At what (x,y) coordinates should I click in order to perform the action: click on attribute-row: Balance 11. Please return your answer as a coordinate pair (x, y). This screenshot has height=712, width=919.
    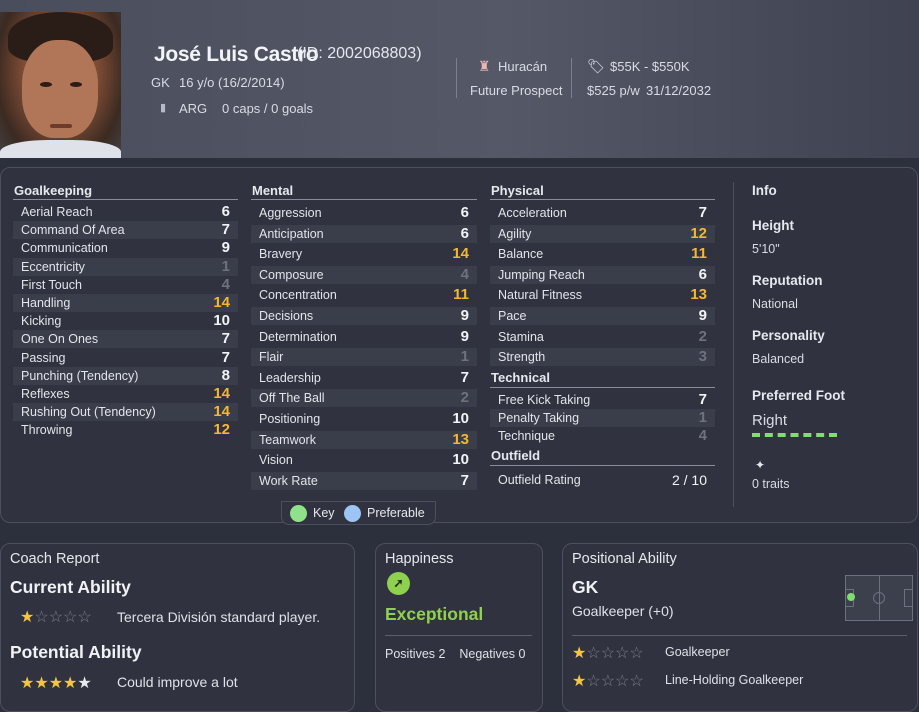
    Looking at the image, I should click on (602, 254).